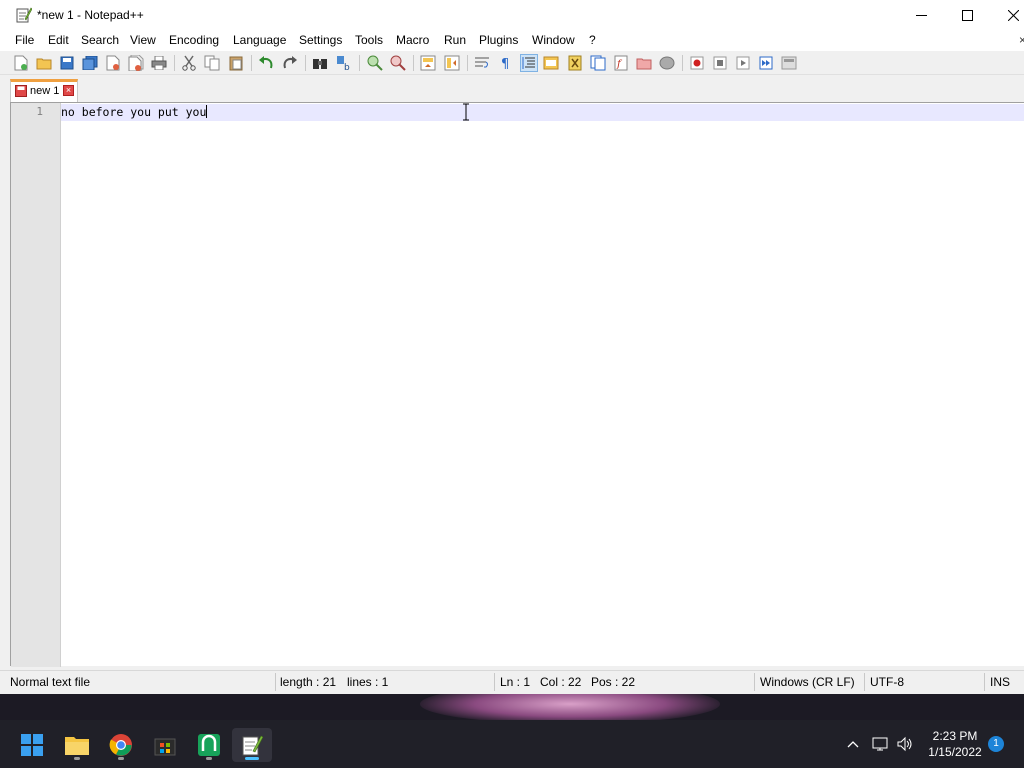  What do you see at coordinates (90, 63) in the screenshot?
I see `save-all-icon` at bounding box center [90, 63].